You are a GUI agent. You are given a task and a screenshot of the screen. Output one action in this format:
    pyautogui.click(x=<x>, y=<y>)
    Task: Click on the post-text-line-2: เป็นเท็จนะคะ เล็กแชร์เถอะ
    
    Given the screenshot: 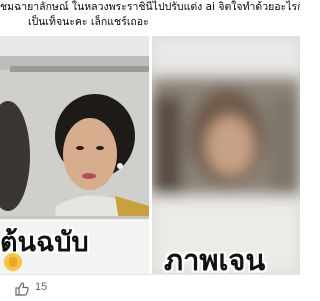 What is the action you would take?
    pyautogui.click(x=88, y=22)
    